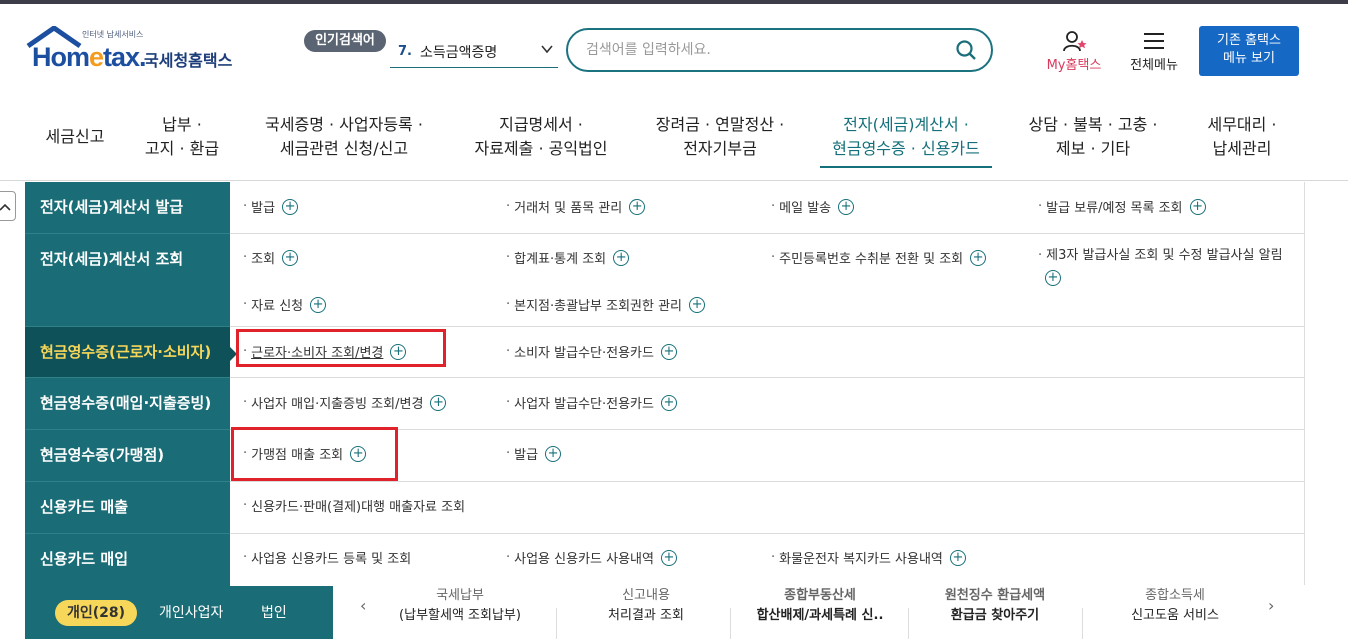 This screenshot has width=1348, height=639. I want to click on quick-property-tax: 종합부동산세 합산배제/과세특례 신.., so click(820, 606).